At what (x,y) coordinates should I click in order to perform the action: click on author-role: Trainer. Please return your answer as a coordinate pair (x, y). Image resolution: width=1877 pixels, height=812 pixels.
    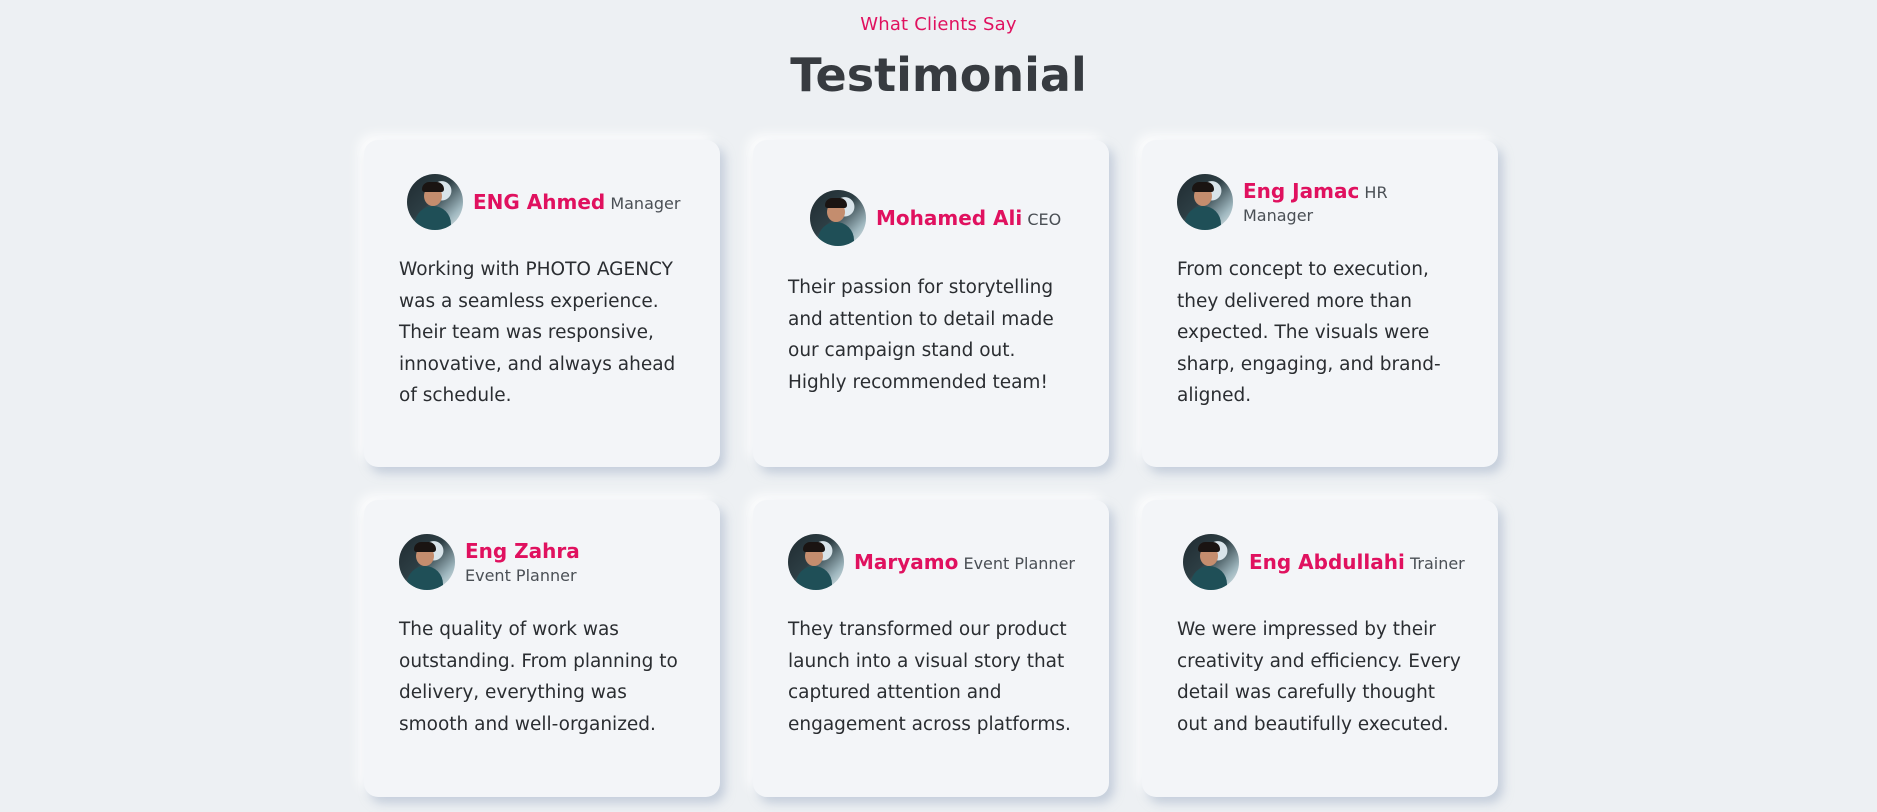
    Looking at the image, I should click on (1437, 563).